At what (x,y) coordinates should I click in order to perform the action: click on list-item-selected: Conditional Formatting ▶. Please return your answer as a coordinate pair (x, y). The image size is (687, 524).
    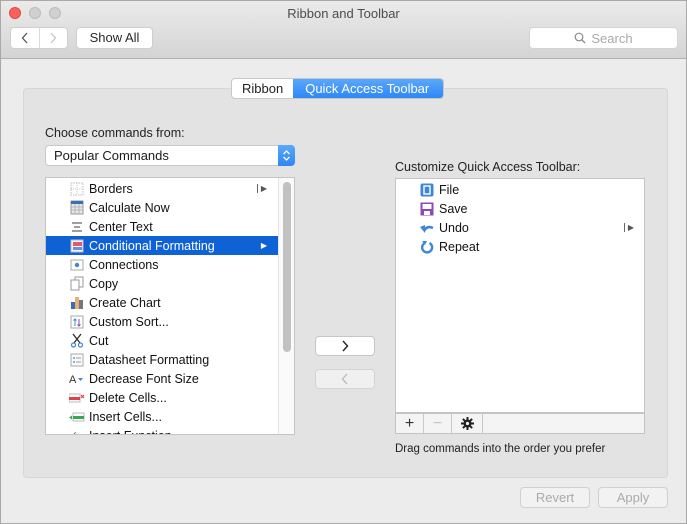
    Looking at the image, I should click on (162, 245).